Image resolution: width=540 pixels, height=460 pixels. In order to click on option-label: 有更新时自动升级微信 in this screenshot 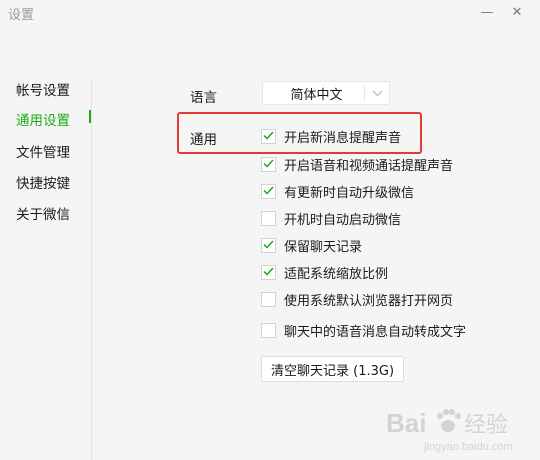, I will do `click(349, 193)`.